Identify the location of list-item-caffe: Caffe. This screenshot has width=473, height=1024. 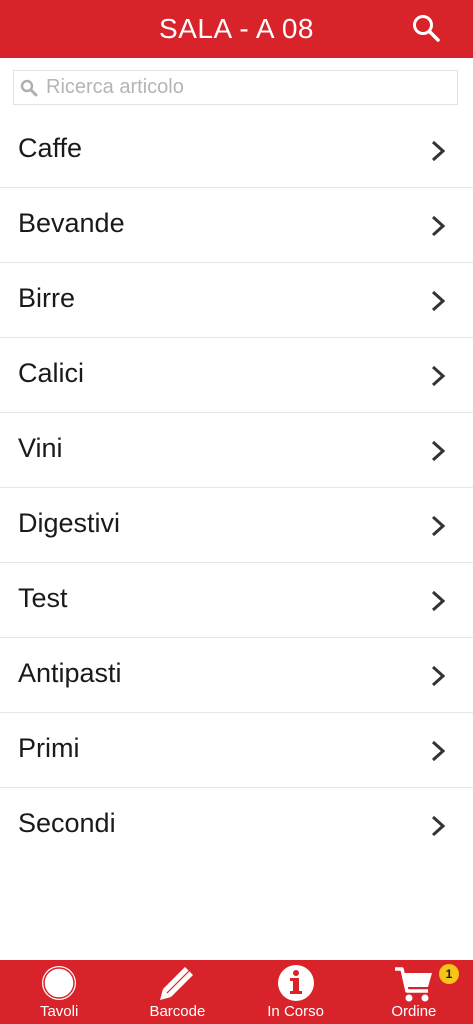
(236, 150).